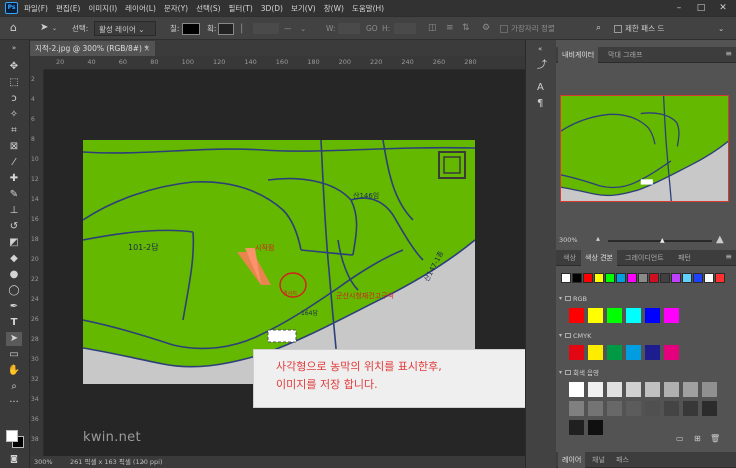 This screenshot has width=736, height=468. What do you see at coordinates (241, 8) in the screenshot?
I see `menu-filter: 필터(T)` at bounding box center [241, 8].